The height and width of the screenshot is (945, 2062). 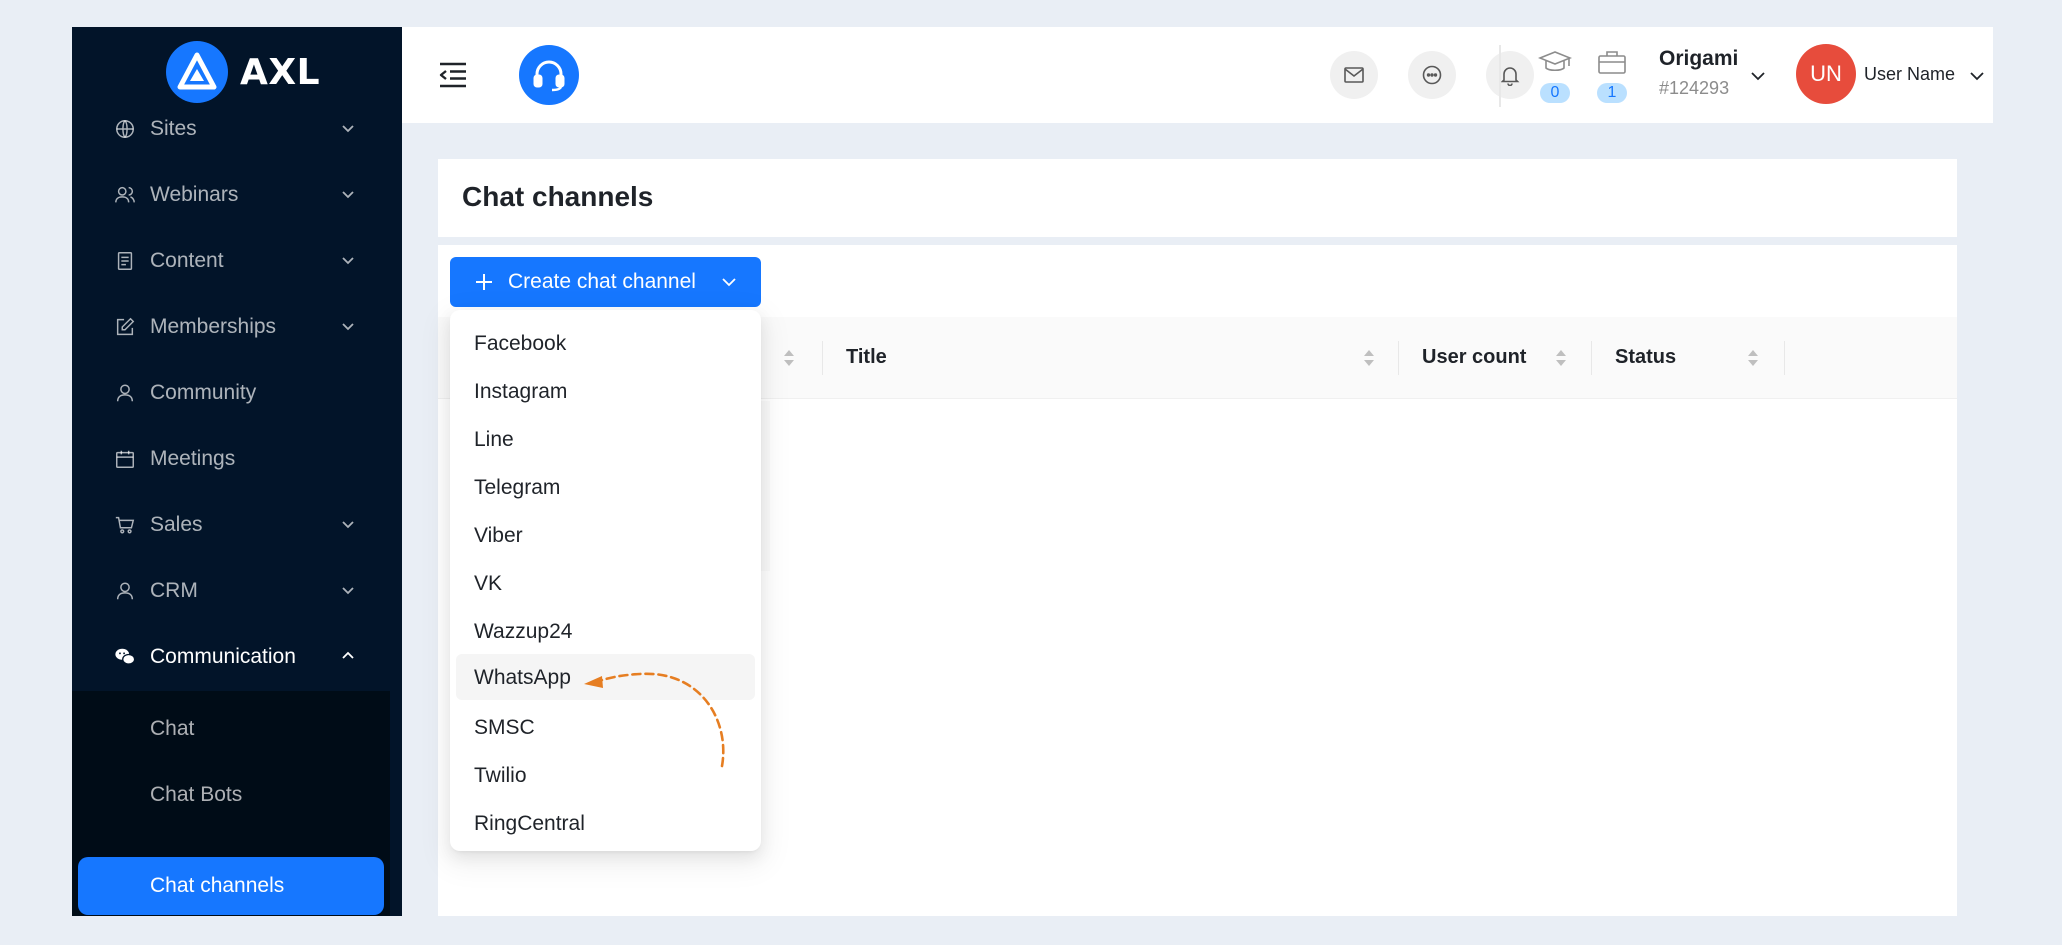 What do you see at coordinates (125, 656) in the screenshot?
I see `wechat-icon` at bounding box center [125, 656].